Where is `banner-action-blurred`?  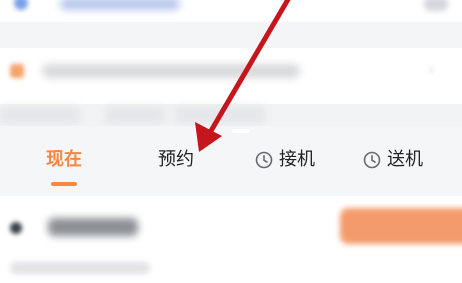 banner-action-blurred is located at coordinates (436, 5).